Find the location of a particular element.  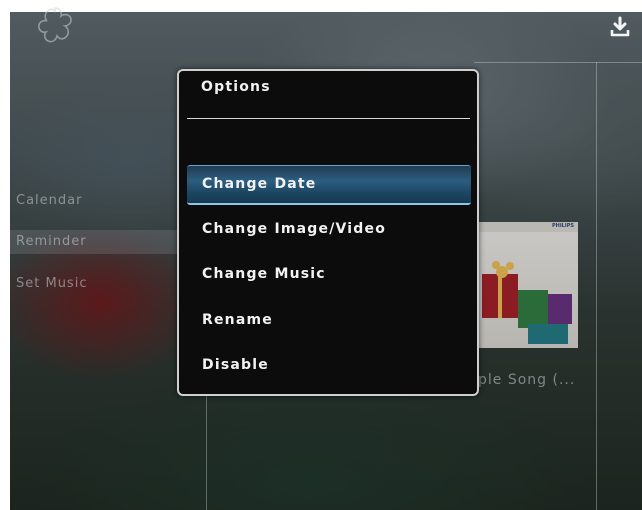

menu-item-rename: Rename is located at coordinates (329, 322).